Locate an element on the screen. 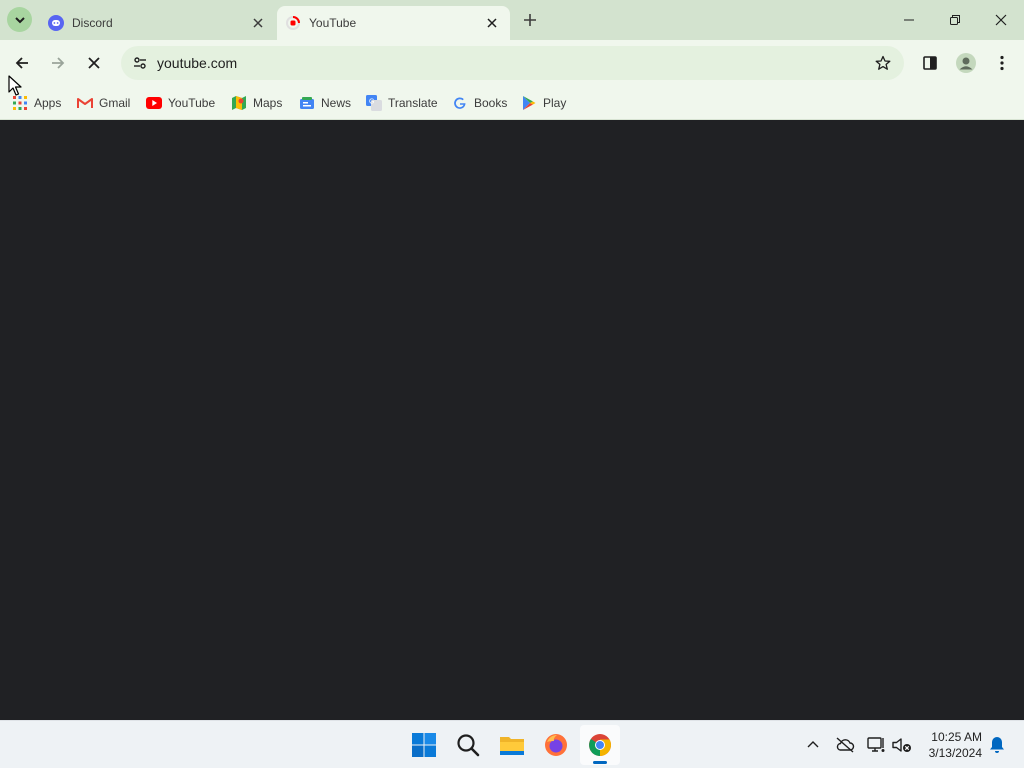 The image size is (1024, 768). play-store-icon is located at coordinates (529, 103).